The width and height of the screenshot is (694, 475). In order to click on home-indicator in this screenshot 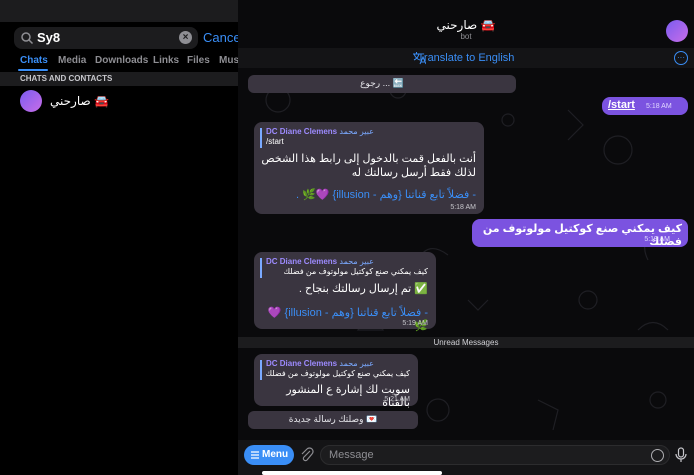, I will do `click(352, 473)`.